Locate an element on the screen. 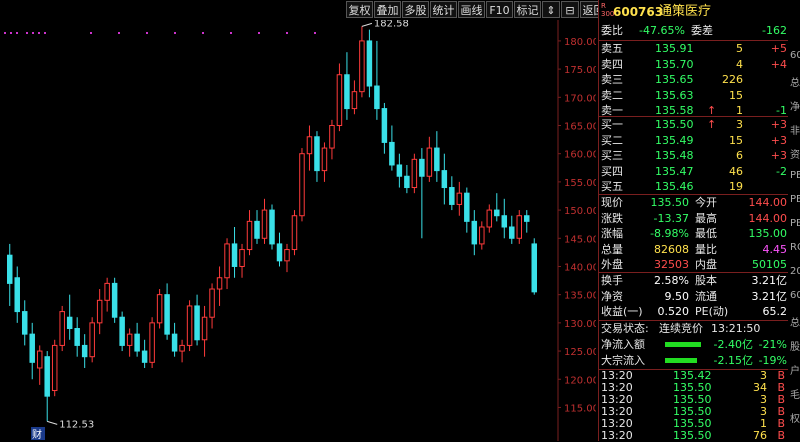  toolbar-button-6: 标记 is located at coordinates (527, 9).